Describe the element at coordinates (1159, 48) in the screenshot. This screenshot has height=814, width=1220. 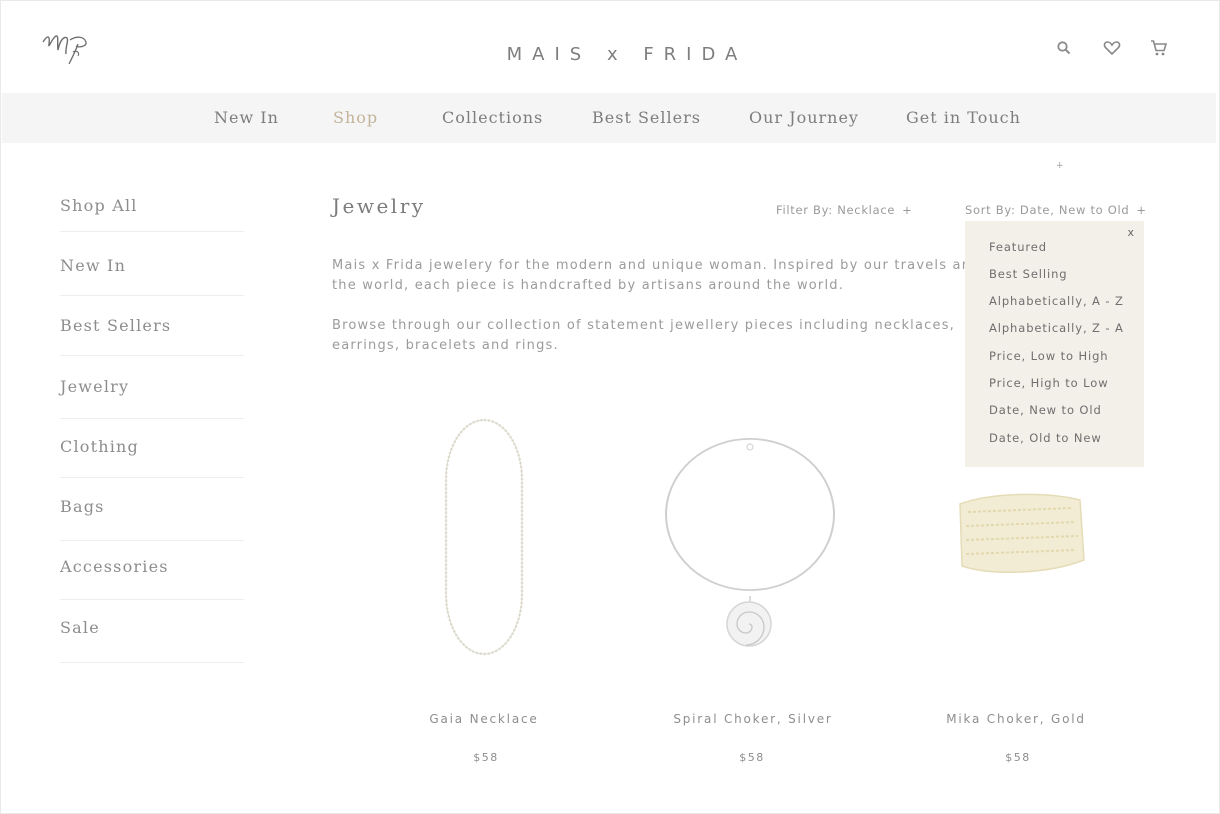
I see `cart-icon` at that location.